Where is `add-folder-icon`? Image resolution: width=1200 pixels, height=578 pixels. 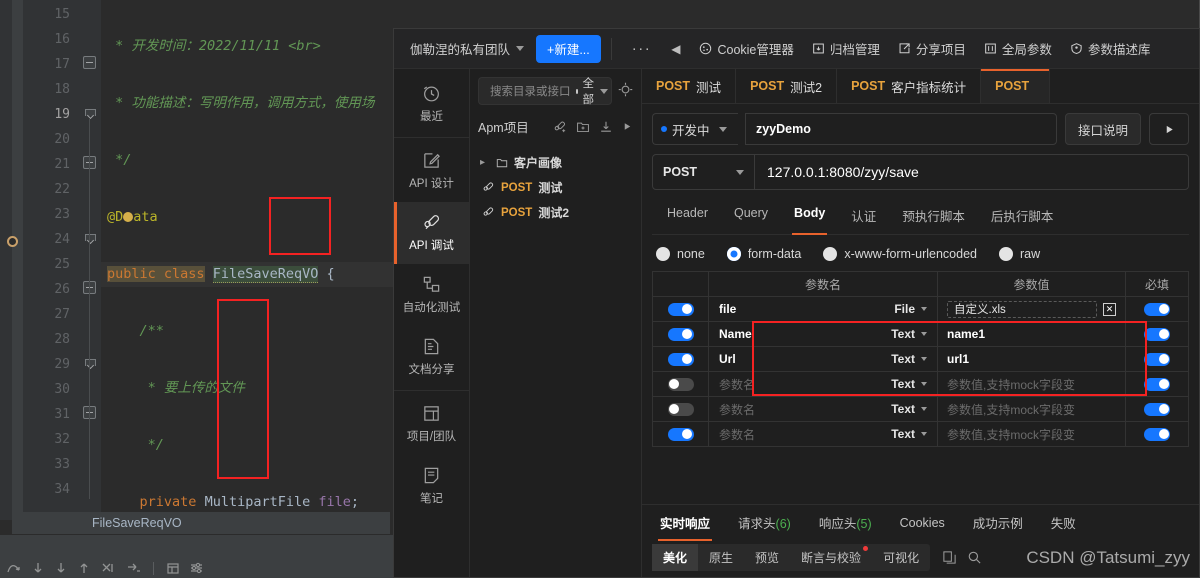 add-folder-icon is located at coordinates (583, 127).